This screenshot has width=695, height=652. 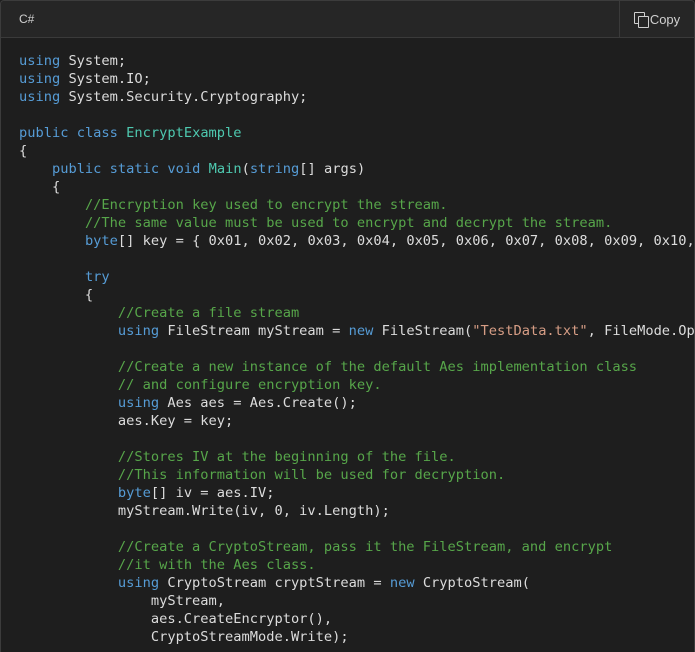 What do you see at coordinates (184, 97) in the screenshot?
I see `code-text: System.Security.Cryptography;` at bounding box center [184, 97].